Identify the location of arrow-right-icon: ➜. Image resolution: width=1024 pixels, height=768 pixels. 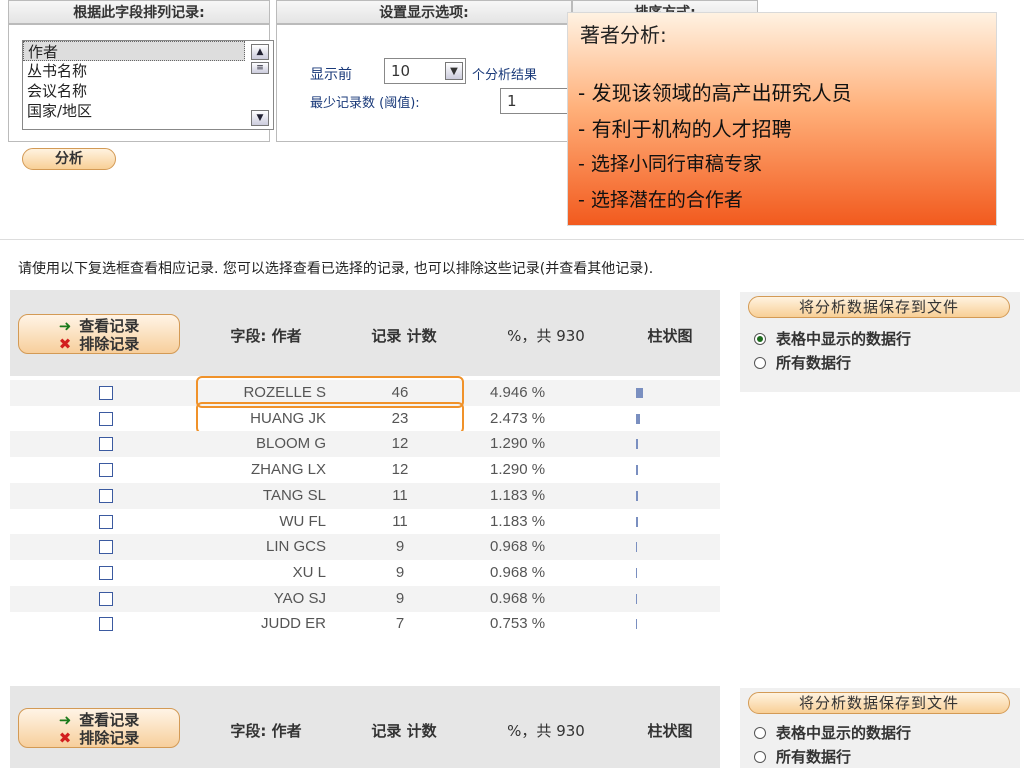
(65, 720).